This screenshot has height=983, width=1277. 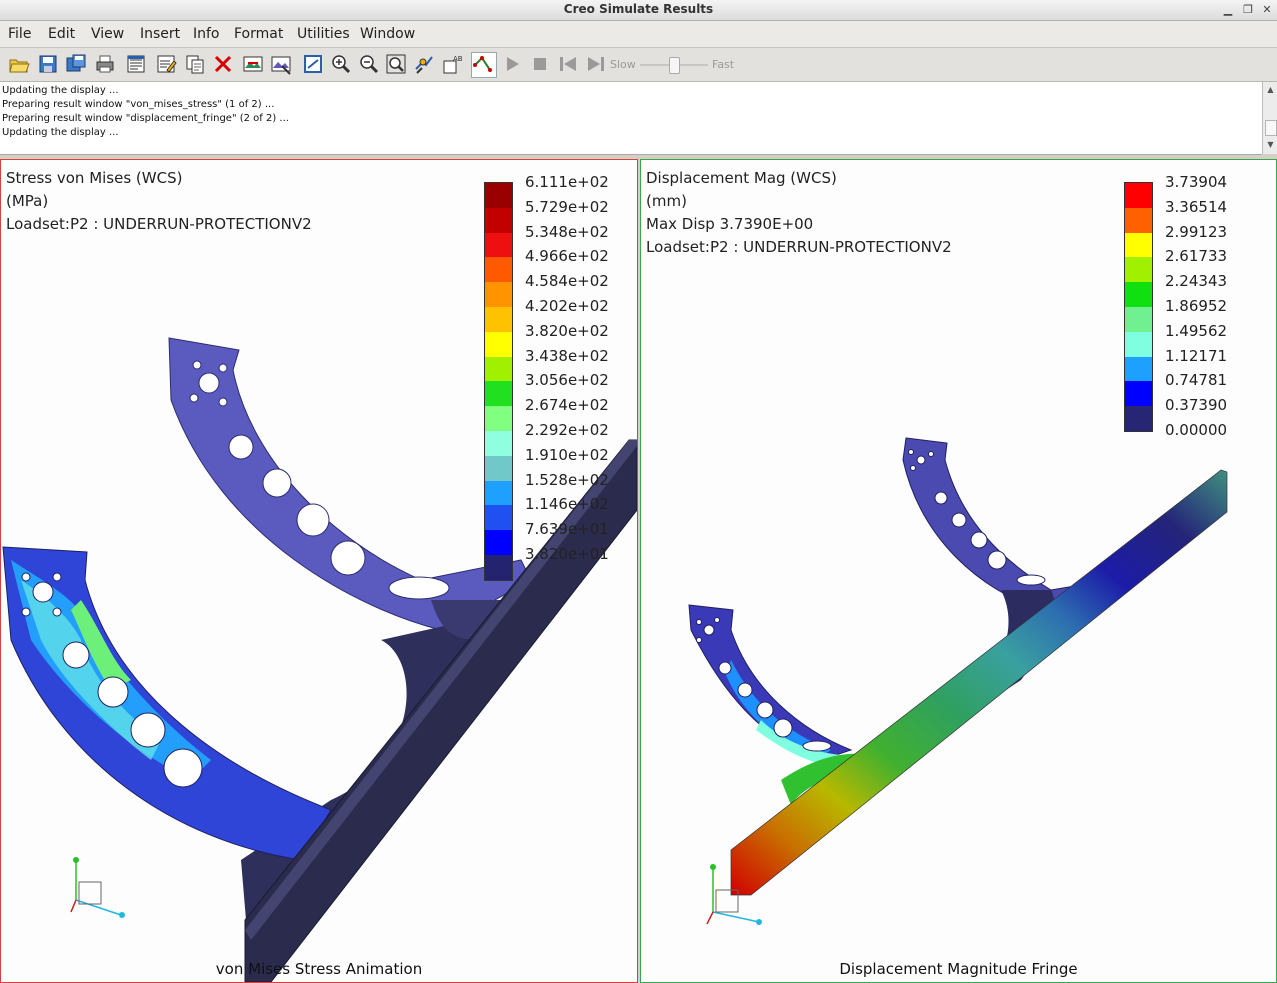 I want to click on zoom-in-icon, so click(x=341, y=64).